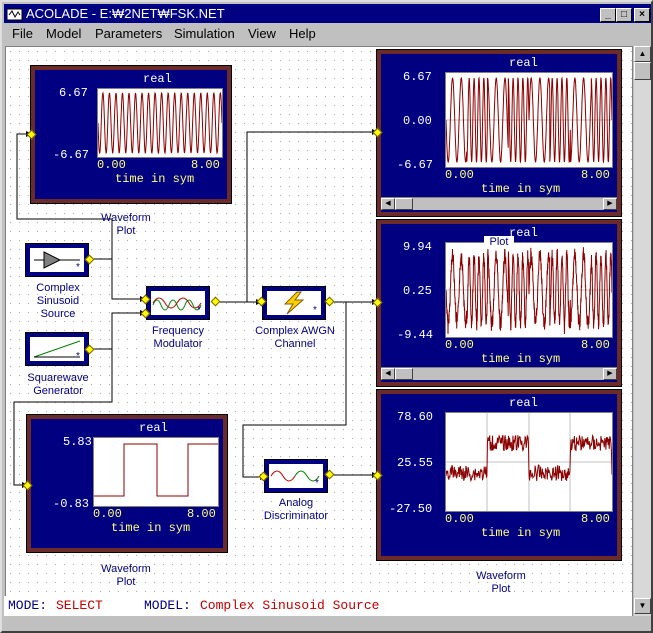  What do you see at coordinates (624, 15) in the screenshot?
I see `maximize-button: □` at bounding box center [624, 15].